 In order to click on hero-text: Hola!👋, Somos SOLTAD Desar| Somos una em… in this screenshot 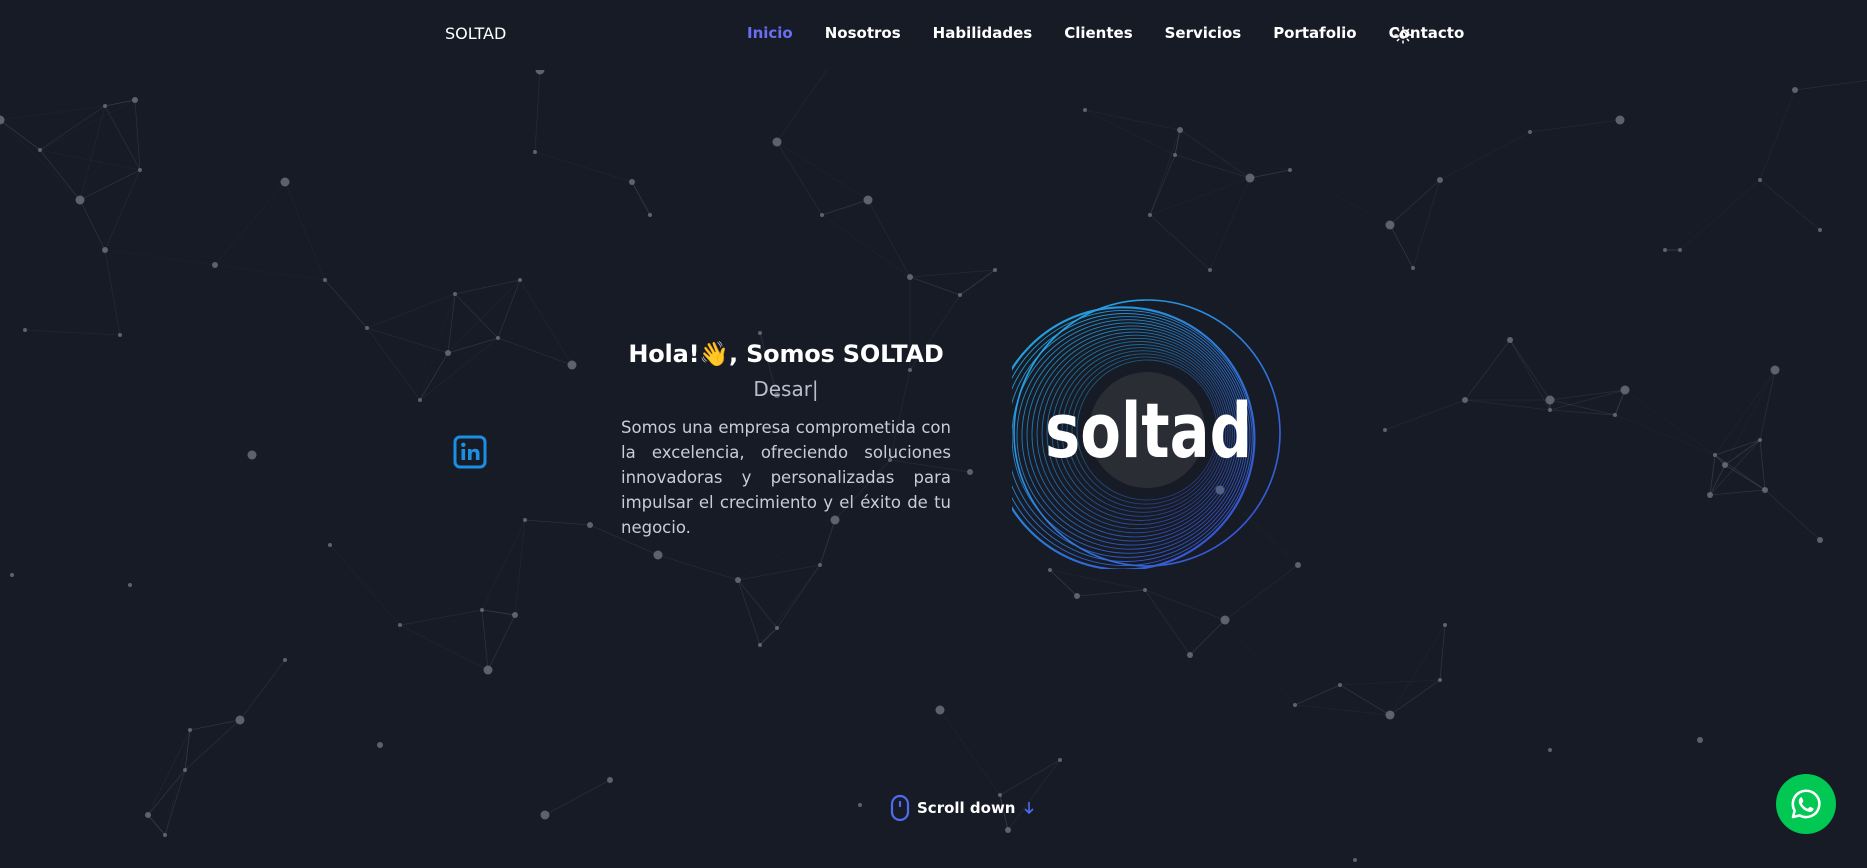, I will do `click(786, 440)`.